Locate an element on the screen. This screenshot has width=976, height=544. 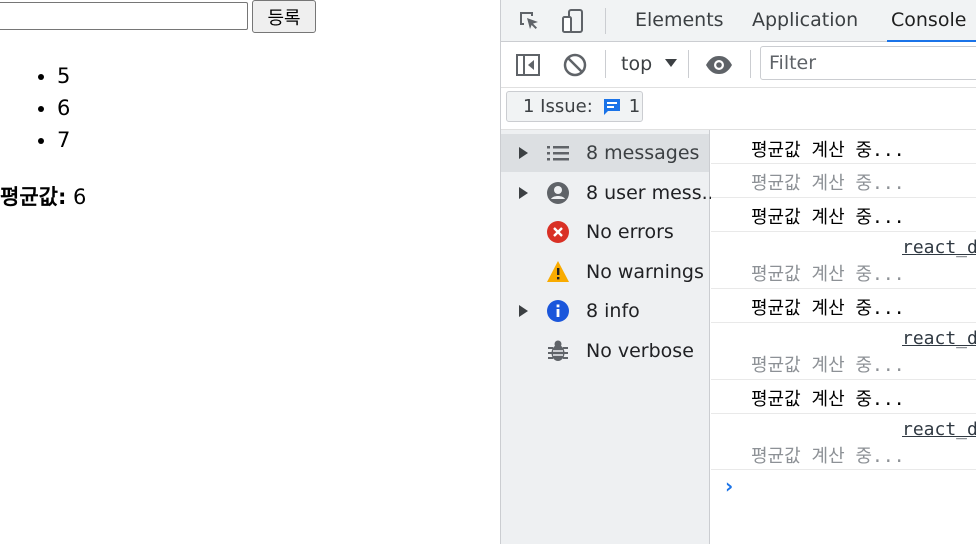
info-icon is located at coordinates (558, 311).